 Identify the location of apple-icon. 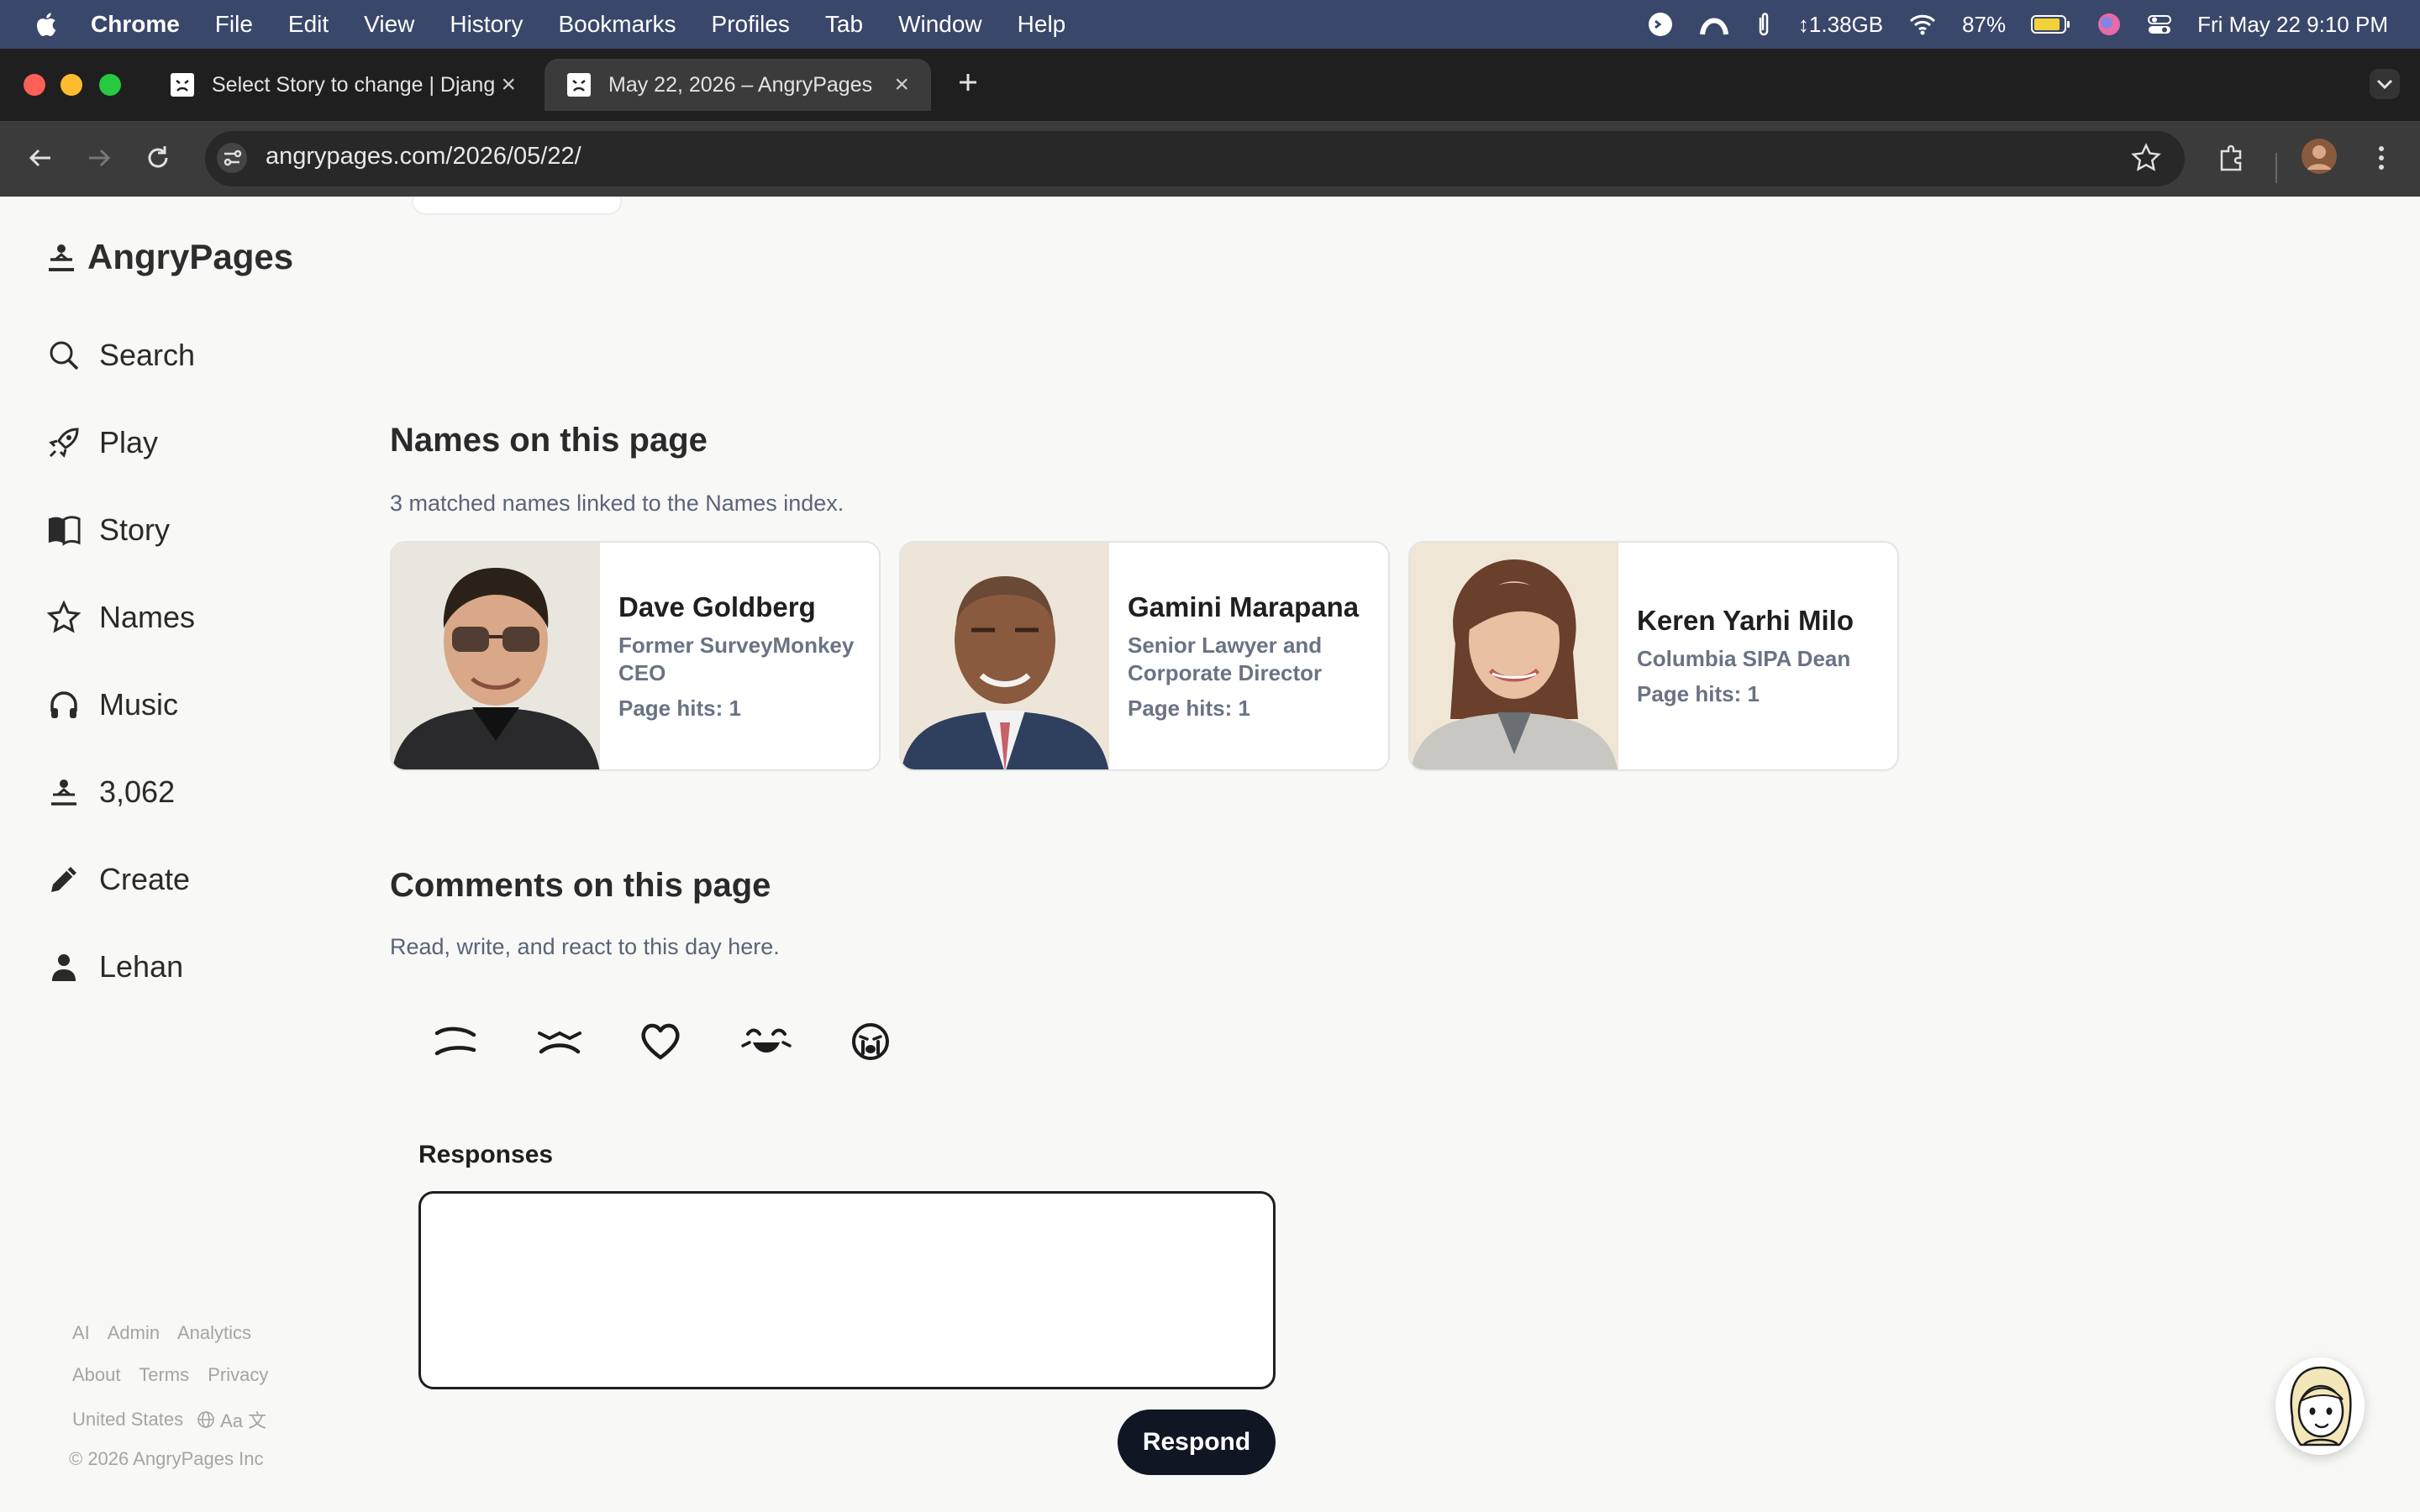
(45, 24).